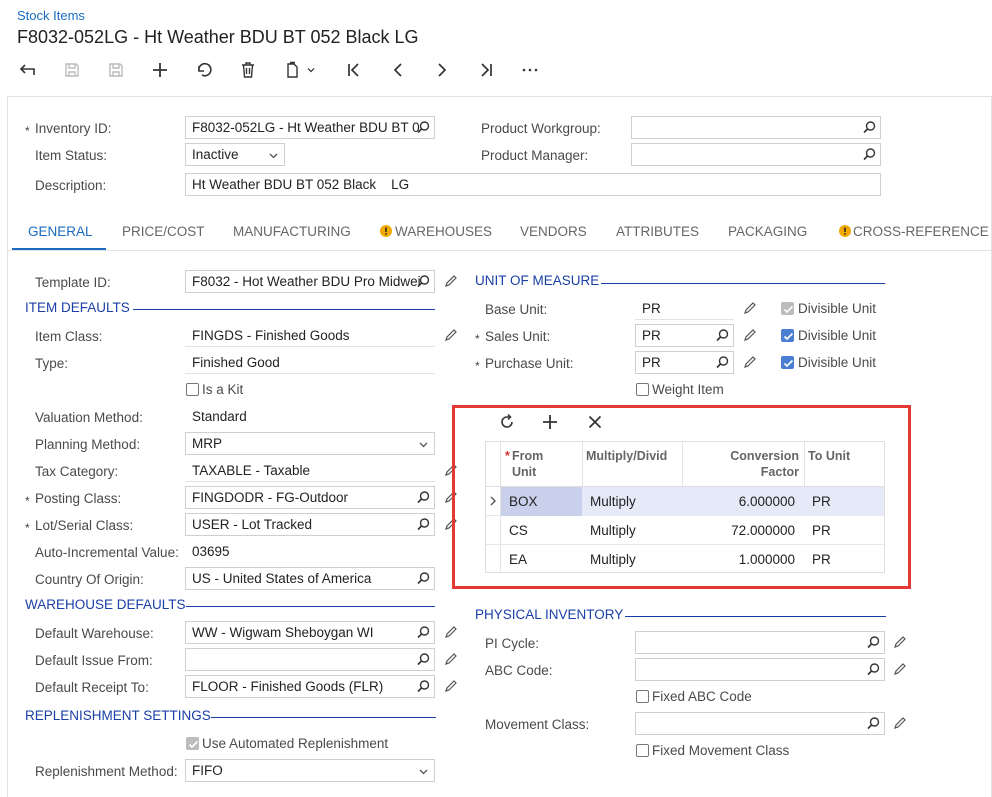  Describe the element at coordinates (310, 686) in the screenshot. I see `default-receipt-to-field: FLOOR - Finished Goods (FLR)` at that location.